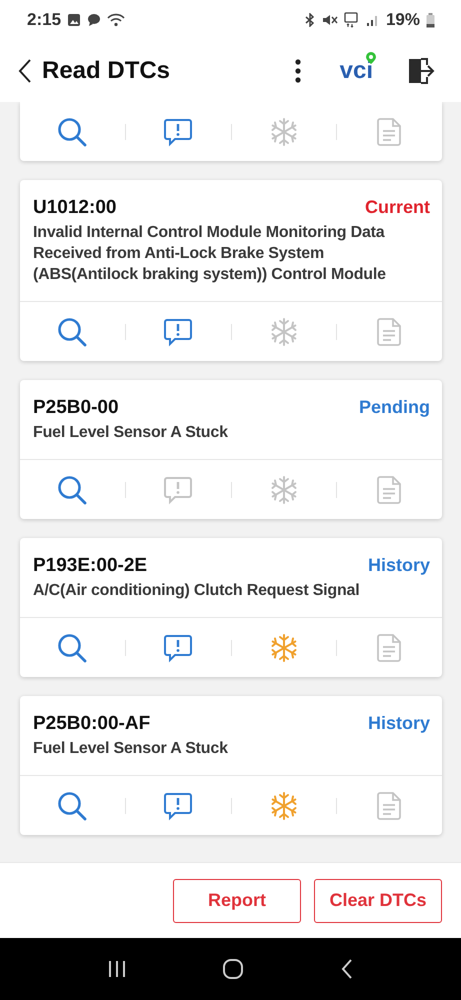 This screenshot has width=461, height=1000. Describe the element at coordinates (373, 20) in the screenshot. I see `signal-icon` at that location.